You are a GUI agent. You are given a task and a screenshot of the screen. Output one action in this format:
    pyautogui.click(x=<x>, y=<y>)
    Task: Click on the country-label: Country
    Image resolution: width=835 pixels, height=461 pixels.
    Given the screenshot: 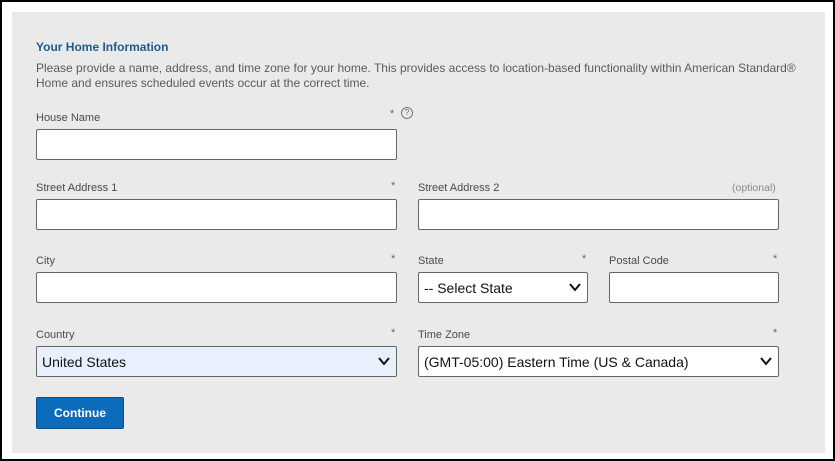 What is the action you would take?
    pyautogui.click(x=55, y=335)
    